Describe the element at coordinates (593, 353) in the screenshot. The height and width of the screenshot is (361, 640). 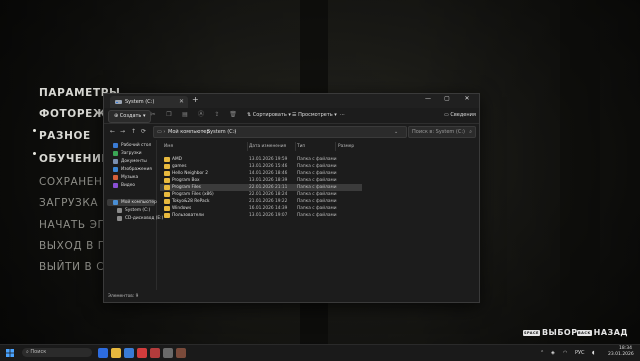
I see `volume-icon: ◖` at that location.